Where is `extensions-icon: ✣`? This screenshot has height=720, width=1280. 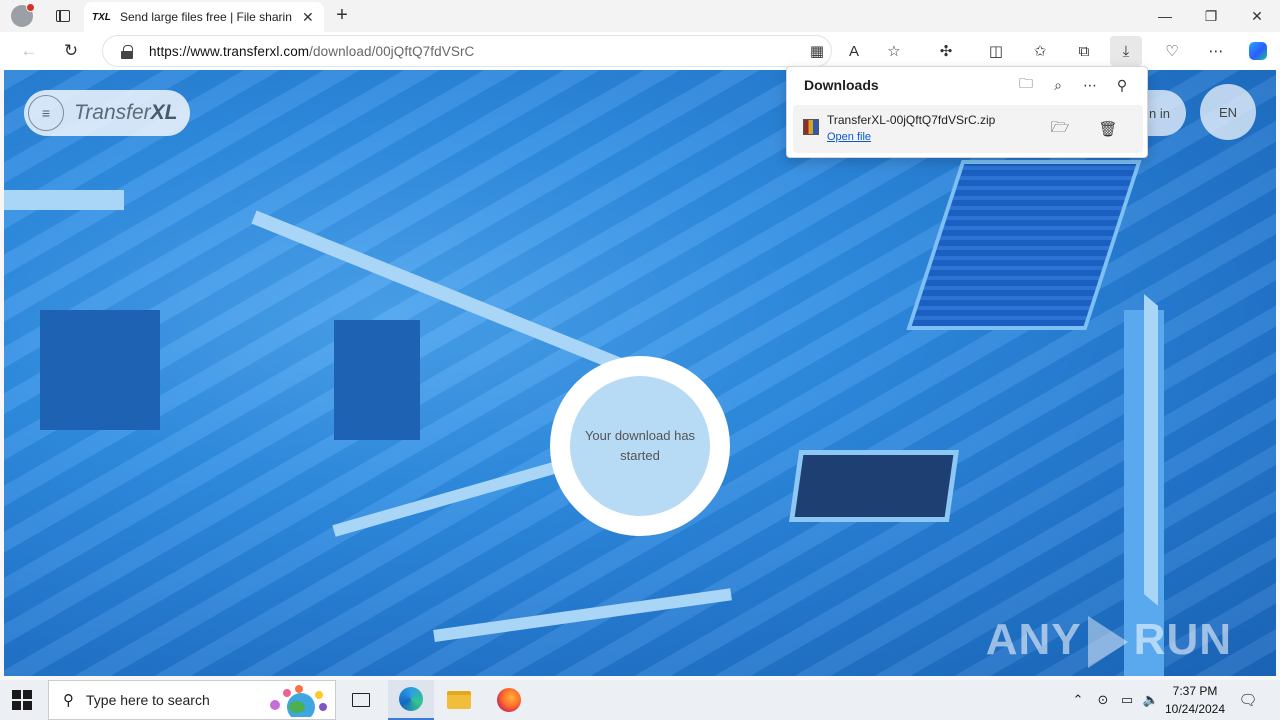 extensions-icon: ✣ is located at coordinates (946, 51).